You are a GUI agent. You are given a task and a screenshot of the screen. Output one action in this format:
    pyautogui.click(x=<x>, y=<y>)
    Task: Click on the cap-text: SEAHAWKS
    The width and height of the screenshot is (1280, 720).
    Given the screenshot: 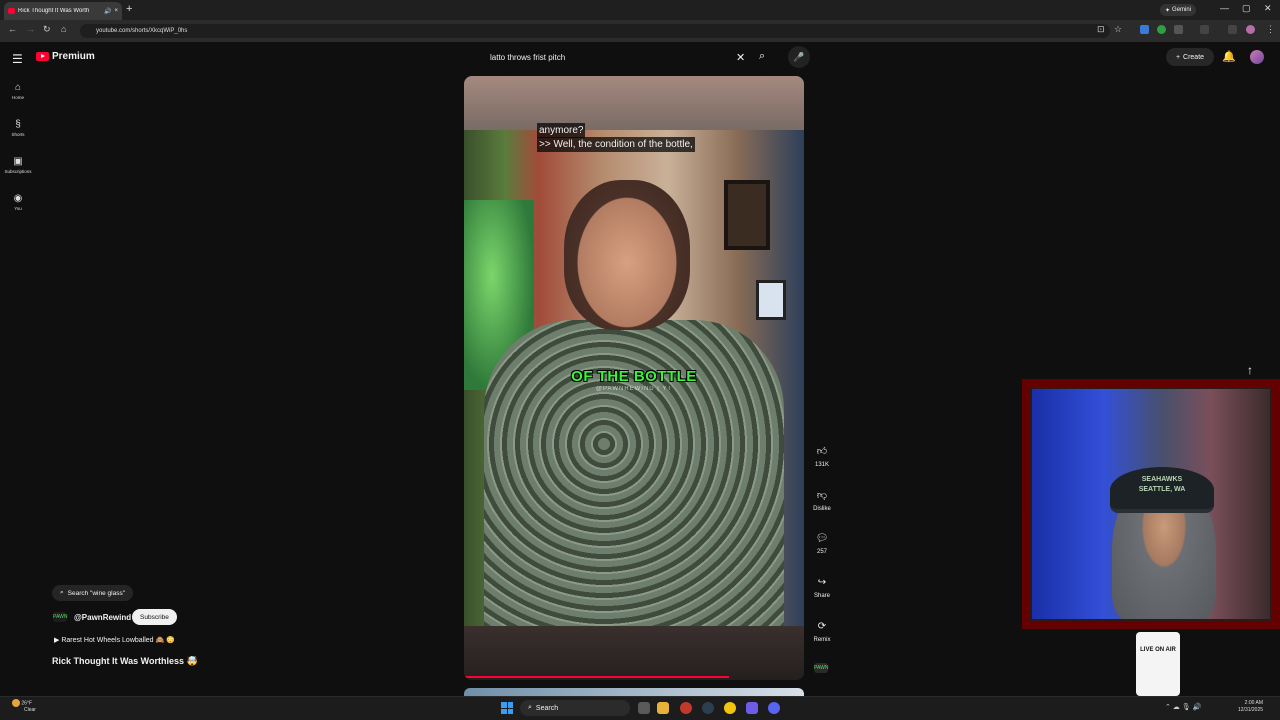 What is the action you would take?
    pyautogui.click(x=1162, y=479)
    